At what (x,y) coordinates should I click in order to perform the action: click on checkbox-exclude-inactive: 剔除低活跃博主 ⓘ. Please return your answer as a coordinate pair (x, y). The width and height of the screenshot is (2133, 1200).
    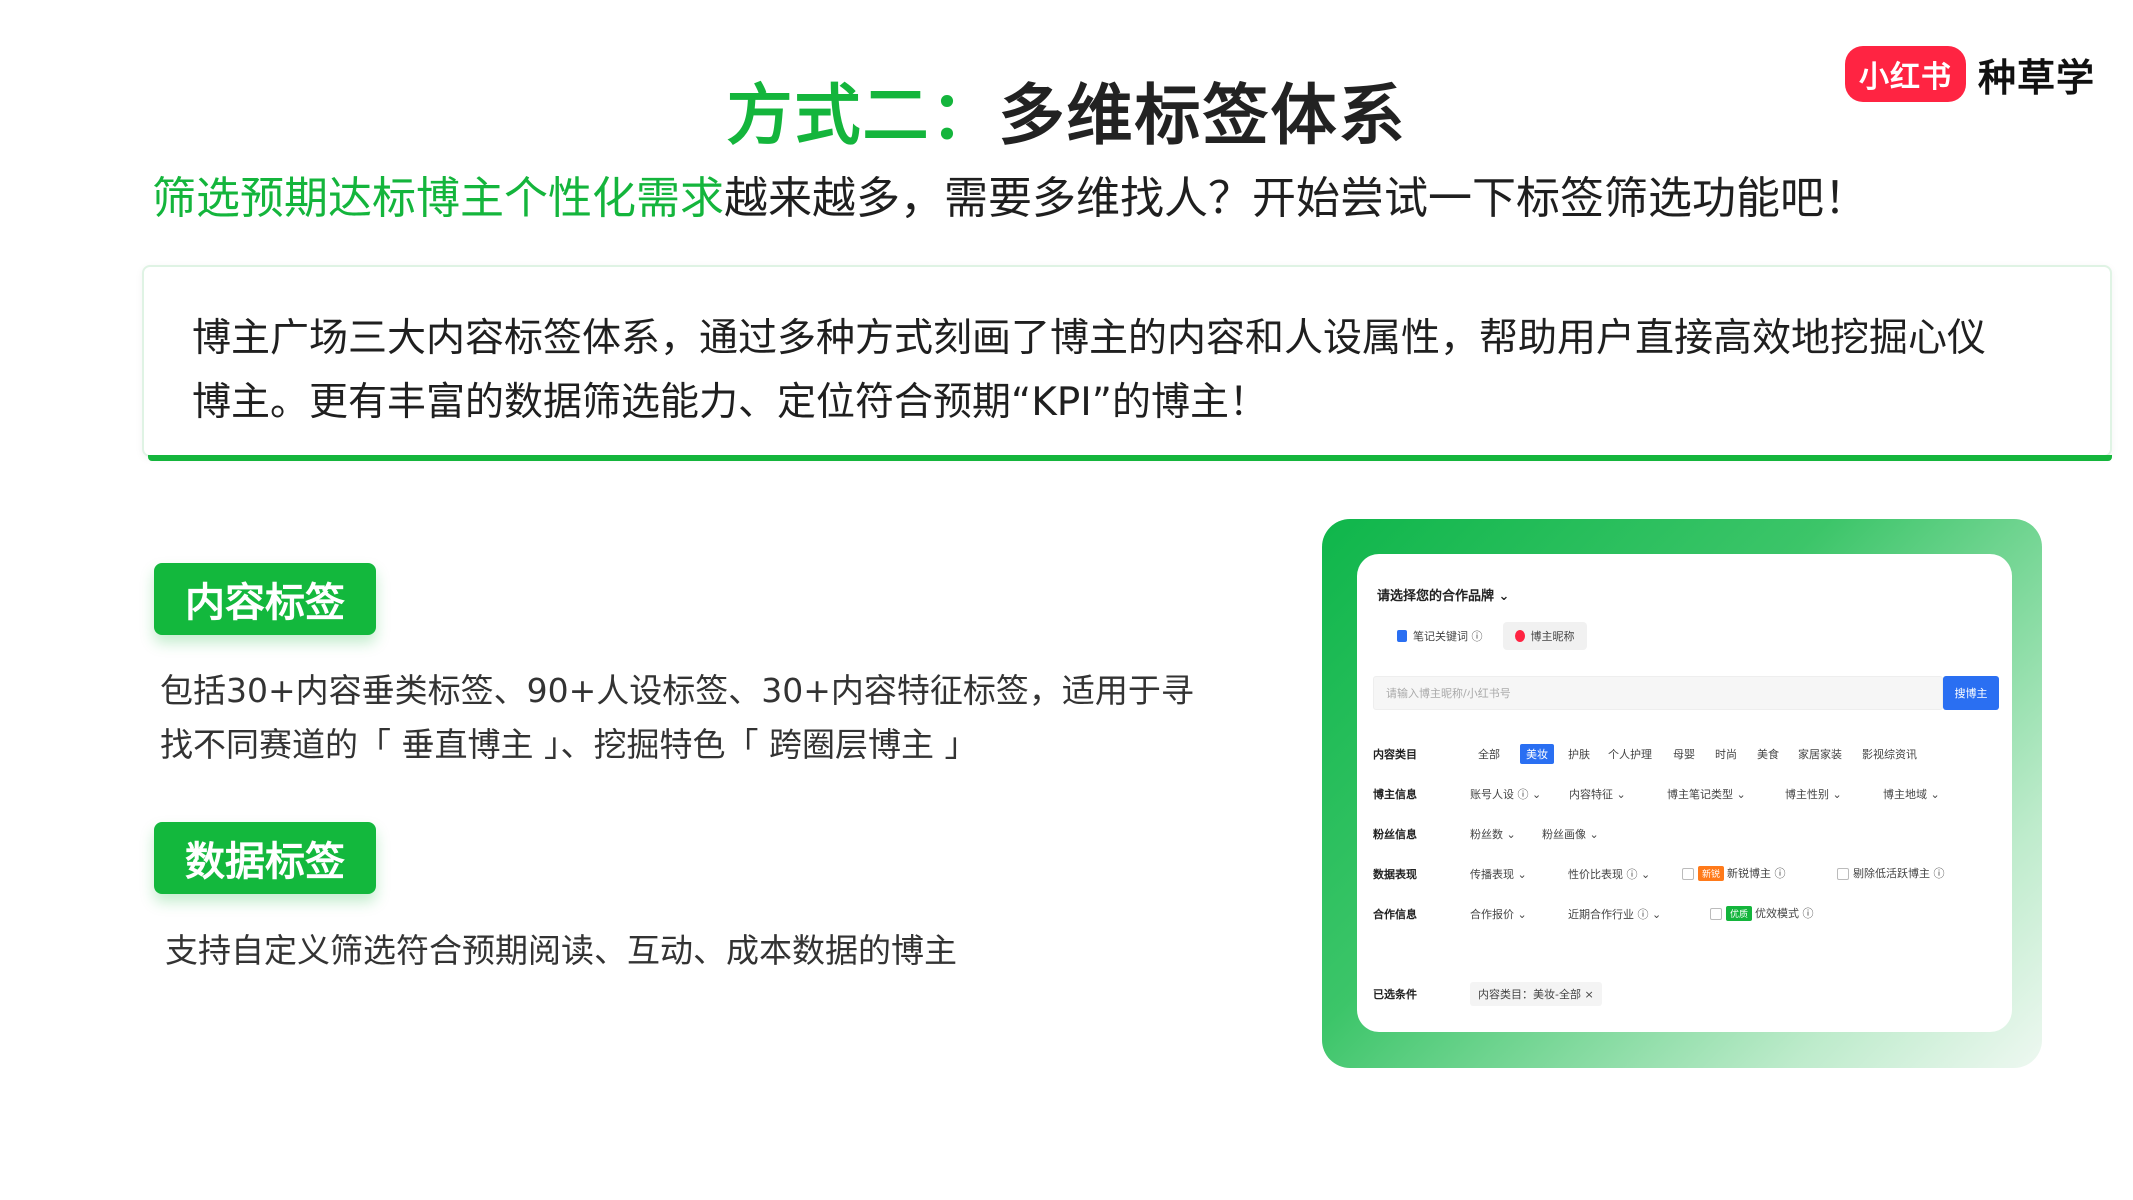
    Looking at the image, I should click on (1891, 873).